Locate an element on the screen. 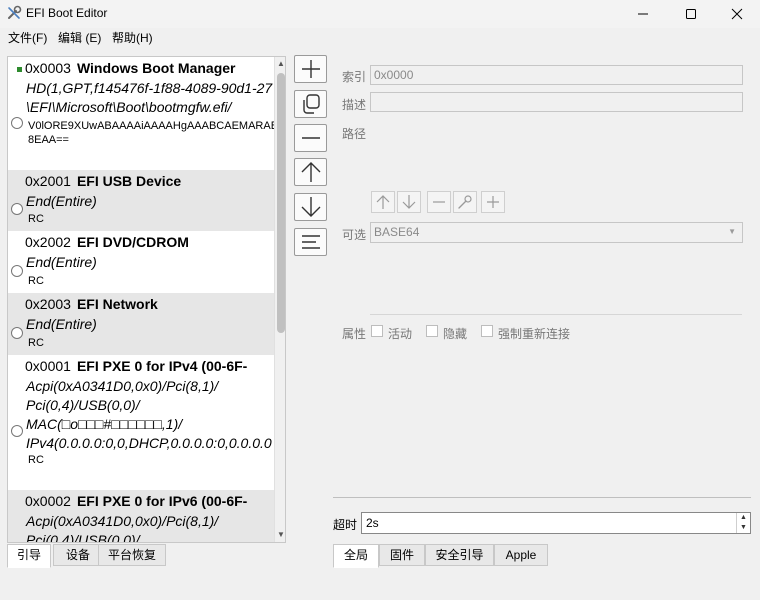 The image size is (760, 600). scroll-down-icon: ▼ is located at coordinates (280, 535).